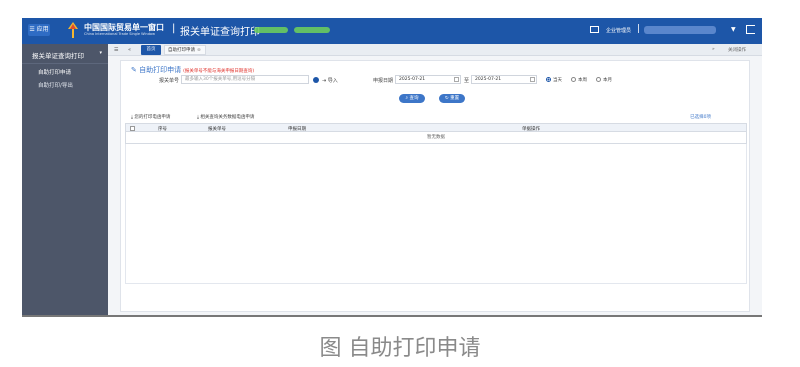 The height and width of the screenshot is (367, 800). Describe the element at coordinates (412, 79) in the screenshot. I see `date-from-value: 2025-07-21` at that location.